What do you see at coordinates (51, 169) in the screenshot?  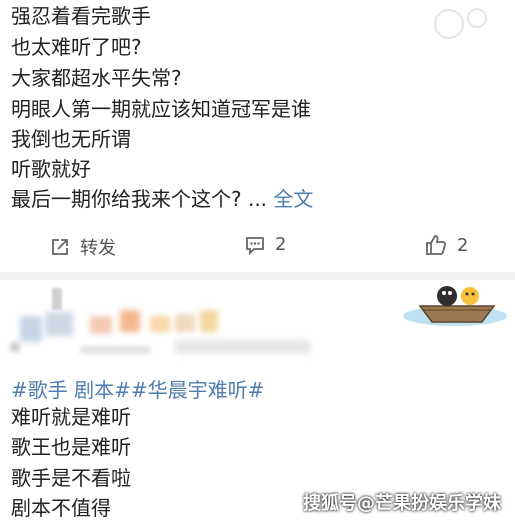 I see `post-text-line: 听歌就好` at bounding box center [51, 169].